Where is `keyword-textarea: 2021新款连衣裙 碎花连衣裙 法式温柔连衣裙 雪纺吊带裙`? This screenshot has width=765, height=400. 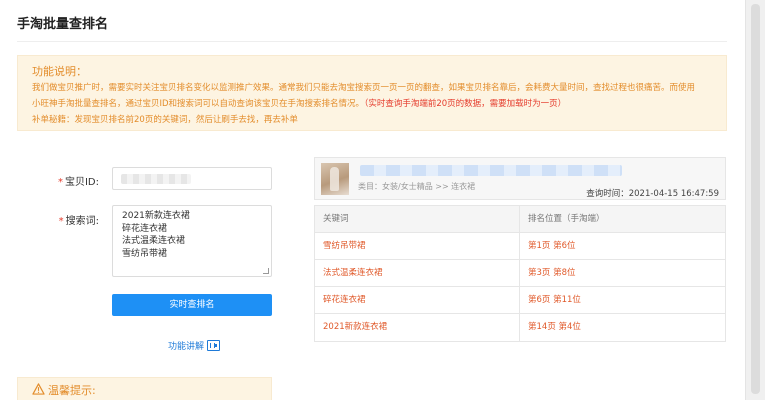 keyword-textarea: 2021新款连衣裙 碎花连衣裙 法式温柔连衣裙 雪纺吊带裙 is located at coordinates (192, 241).